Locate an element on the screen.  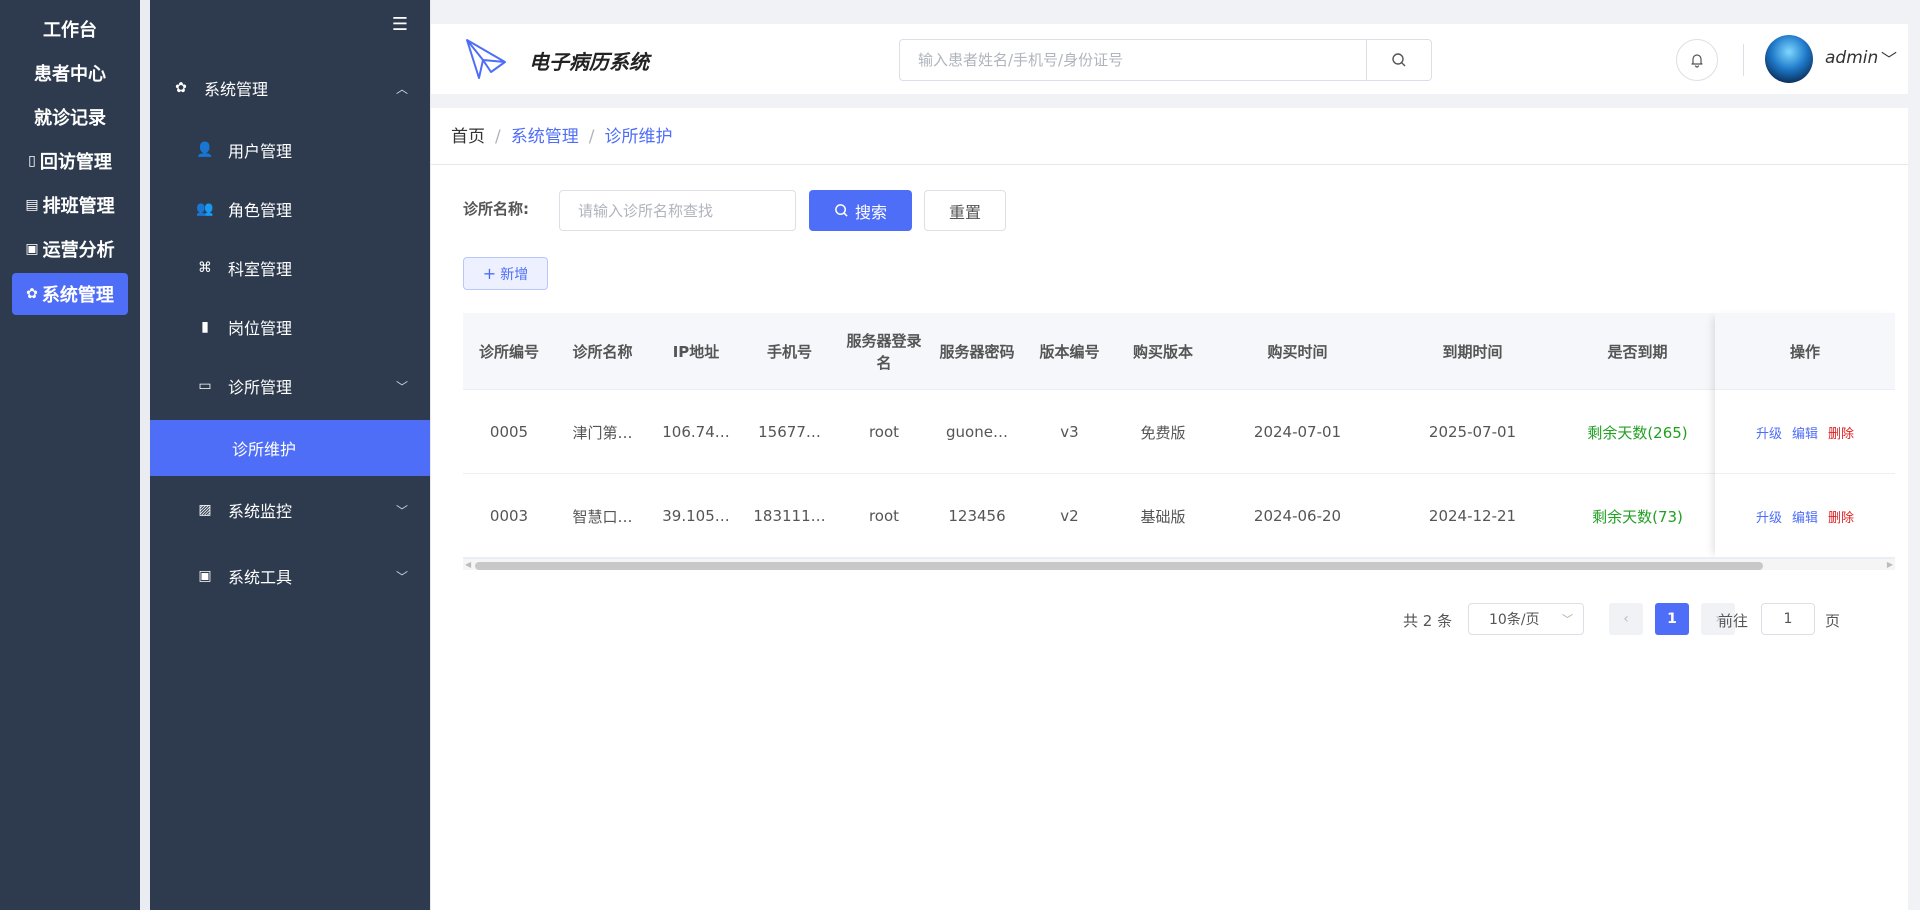
bell-icon is located at coordinates (1697, 61).